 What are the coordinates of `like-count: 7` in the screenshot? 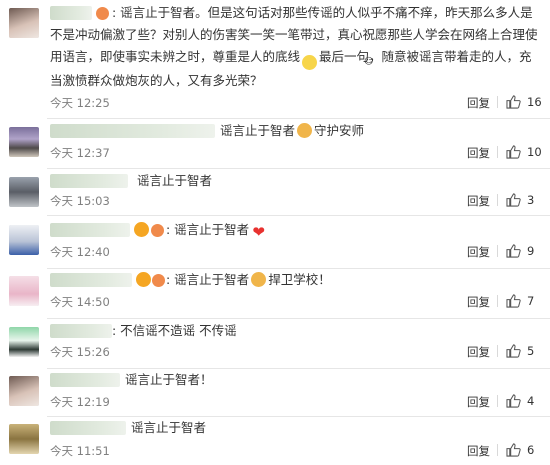 It's located at (531, 301).